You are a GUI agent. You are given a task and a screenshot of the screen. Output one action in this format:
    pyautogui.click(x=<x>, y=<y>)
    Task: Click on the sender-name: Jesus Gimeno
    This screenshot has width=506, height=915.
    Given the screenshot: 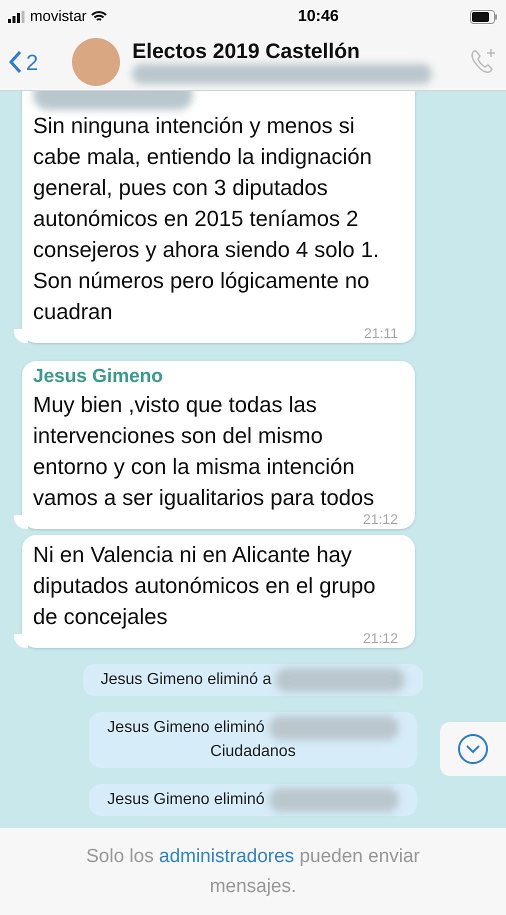 What is the action you would take?
    pyautogui.click(x=98, y=377)
    